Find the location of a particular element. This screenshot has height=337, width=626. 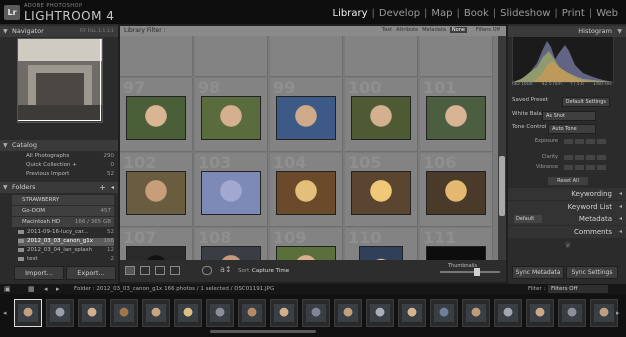

volume-row: Go-DOM 457 is located at coordinates (63, 211).